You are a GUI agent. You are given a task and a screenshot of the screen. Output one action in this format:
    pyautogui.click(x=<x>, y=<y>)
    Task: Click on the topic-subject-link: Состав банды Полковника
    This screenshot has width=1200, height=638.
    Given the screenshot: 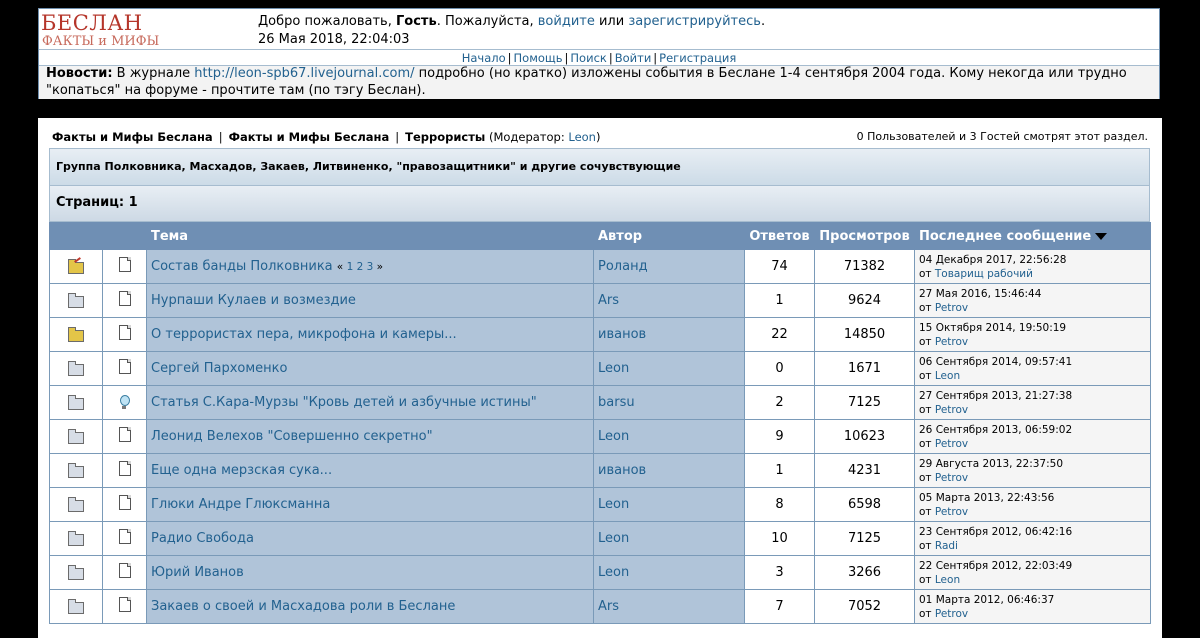 What is the action you would take?
    pyautogui.click(x=242, y=266)
    